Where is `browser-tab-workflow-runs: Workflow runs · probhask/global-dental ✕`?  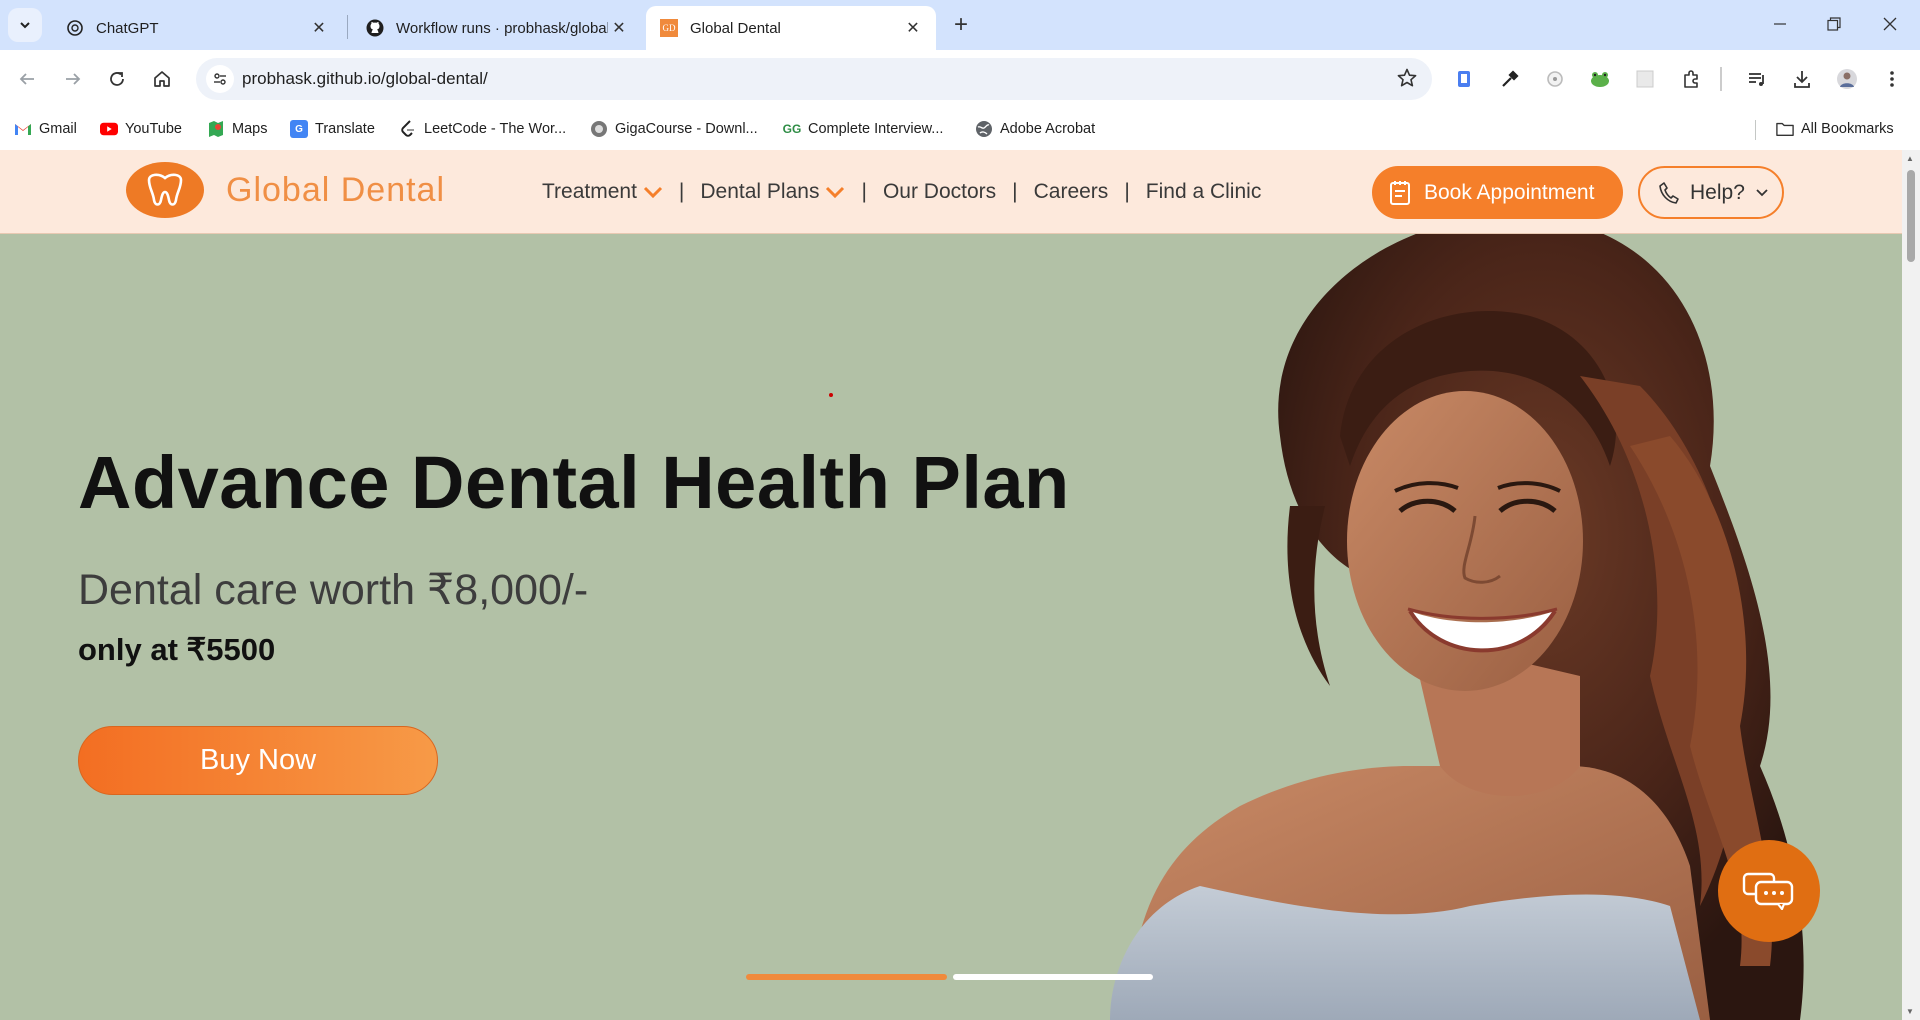
browser-tab-workflow-runs: Workflow runs · probhask/global-dental ✕ is located at coordinates (497, 28).